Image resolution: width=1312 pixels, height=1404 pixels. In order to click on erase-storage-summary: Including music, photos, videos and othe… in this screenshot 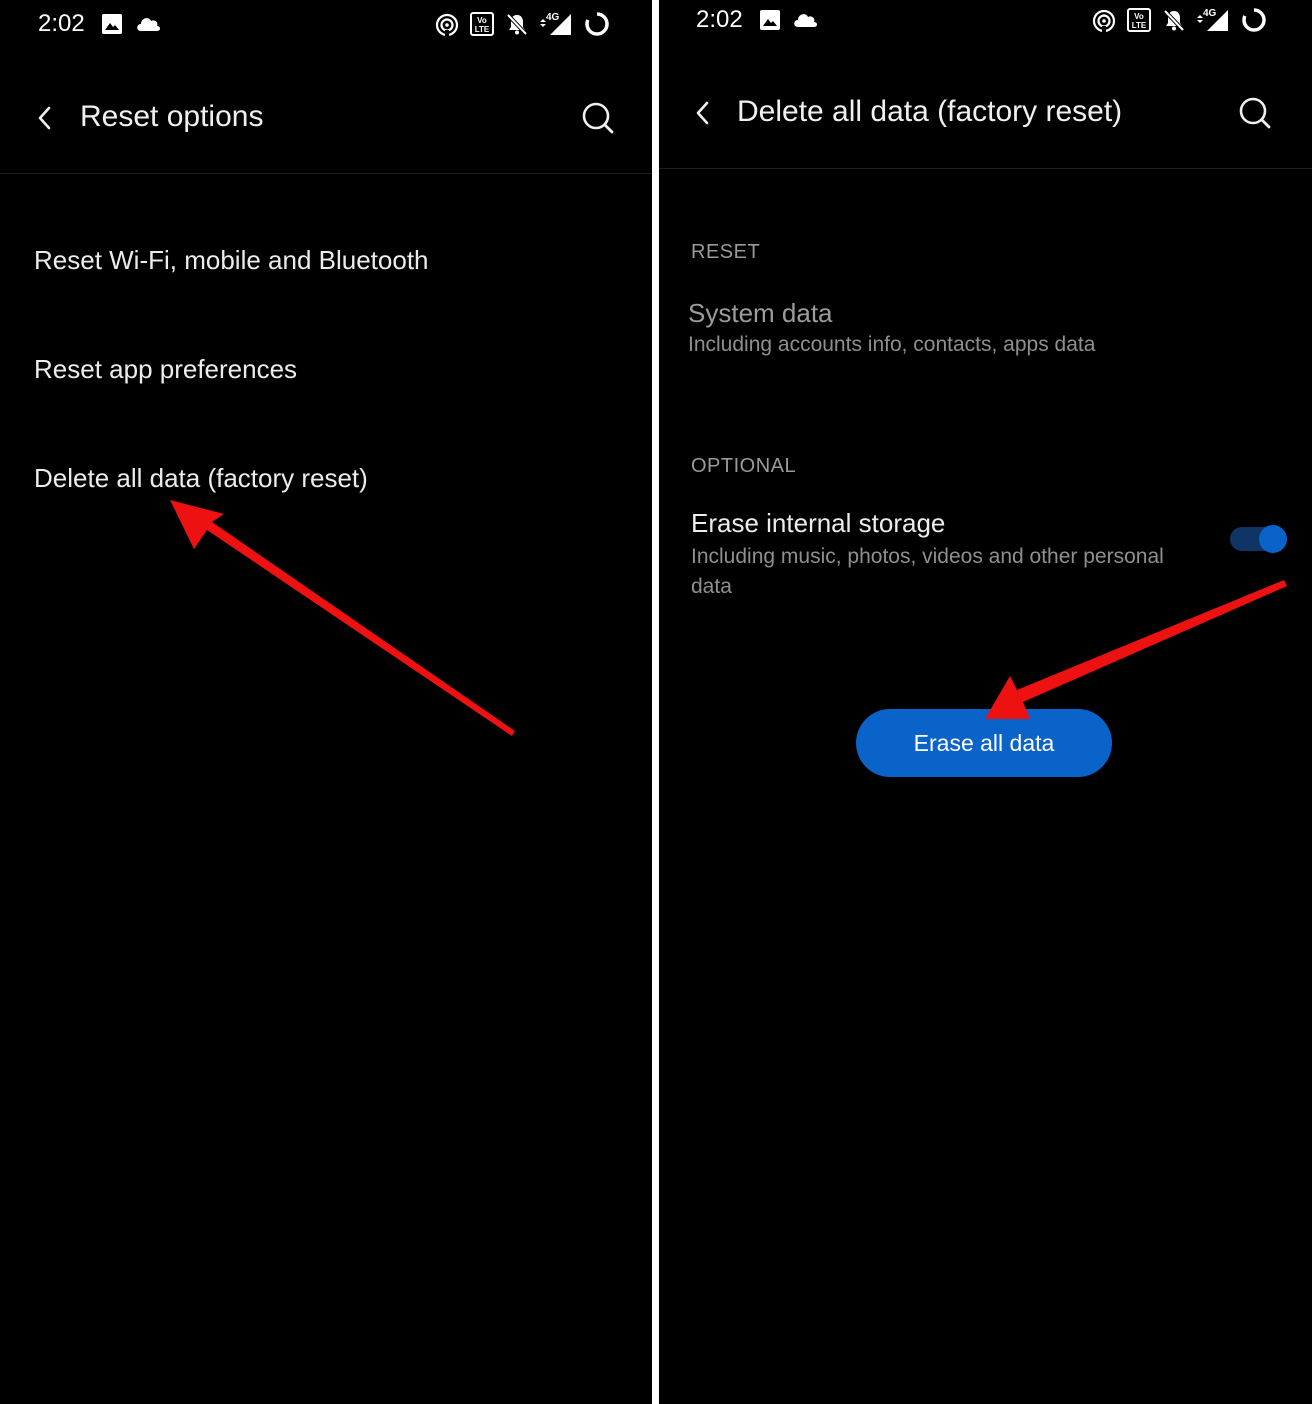, I will do `click(927, 571)`.